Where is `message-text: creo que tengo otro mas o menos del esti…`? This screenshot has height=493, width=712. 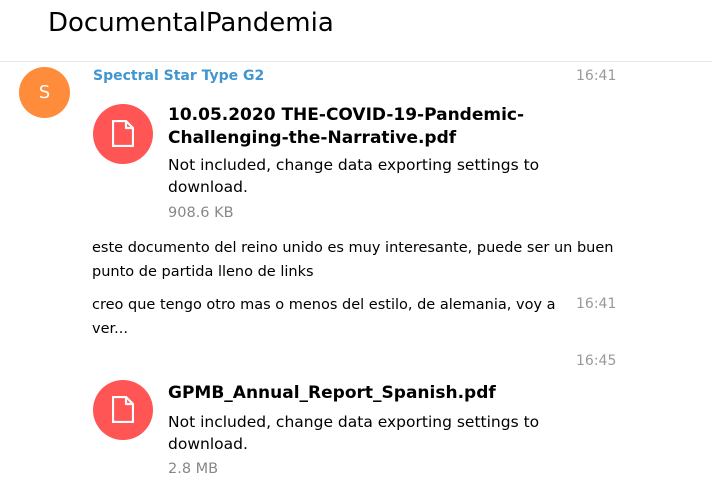
message-text: creo que tengo otro mas o menos del esti… is located at coordinates (327, 317).